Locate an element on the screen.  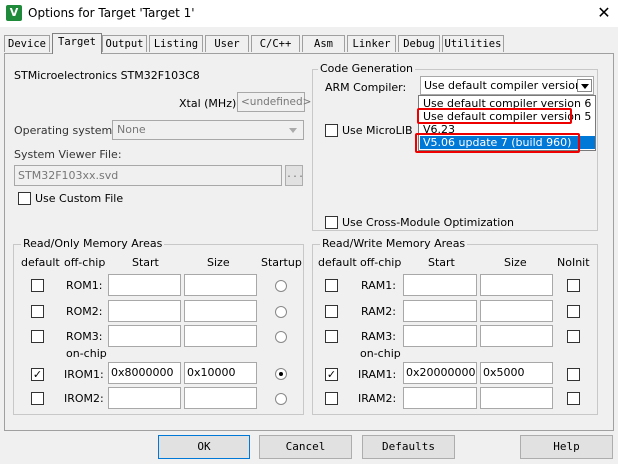
os-select-value: None is located at coordinates (131, 129).